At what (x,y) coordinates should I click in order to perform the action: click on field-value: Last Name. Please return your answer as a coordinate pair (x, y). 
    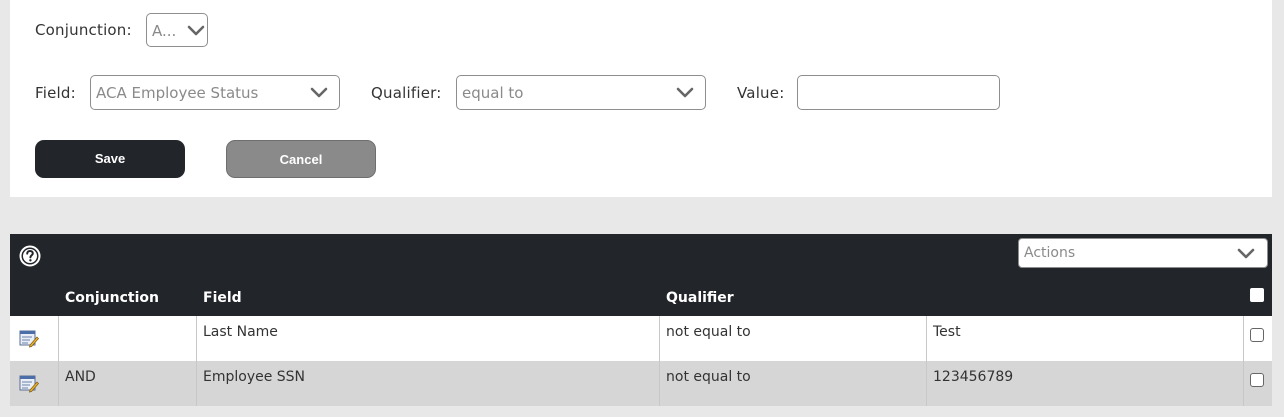
    Looking at the image, I should click on (240, 332).